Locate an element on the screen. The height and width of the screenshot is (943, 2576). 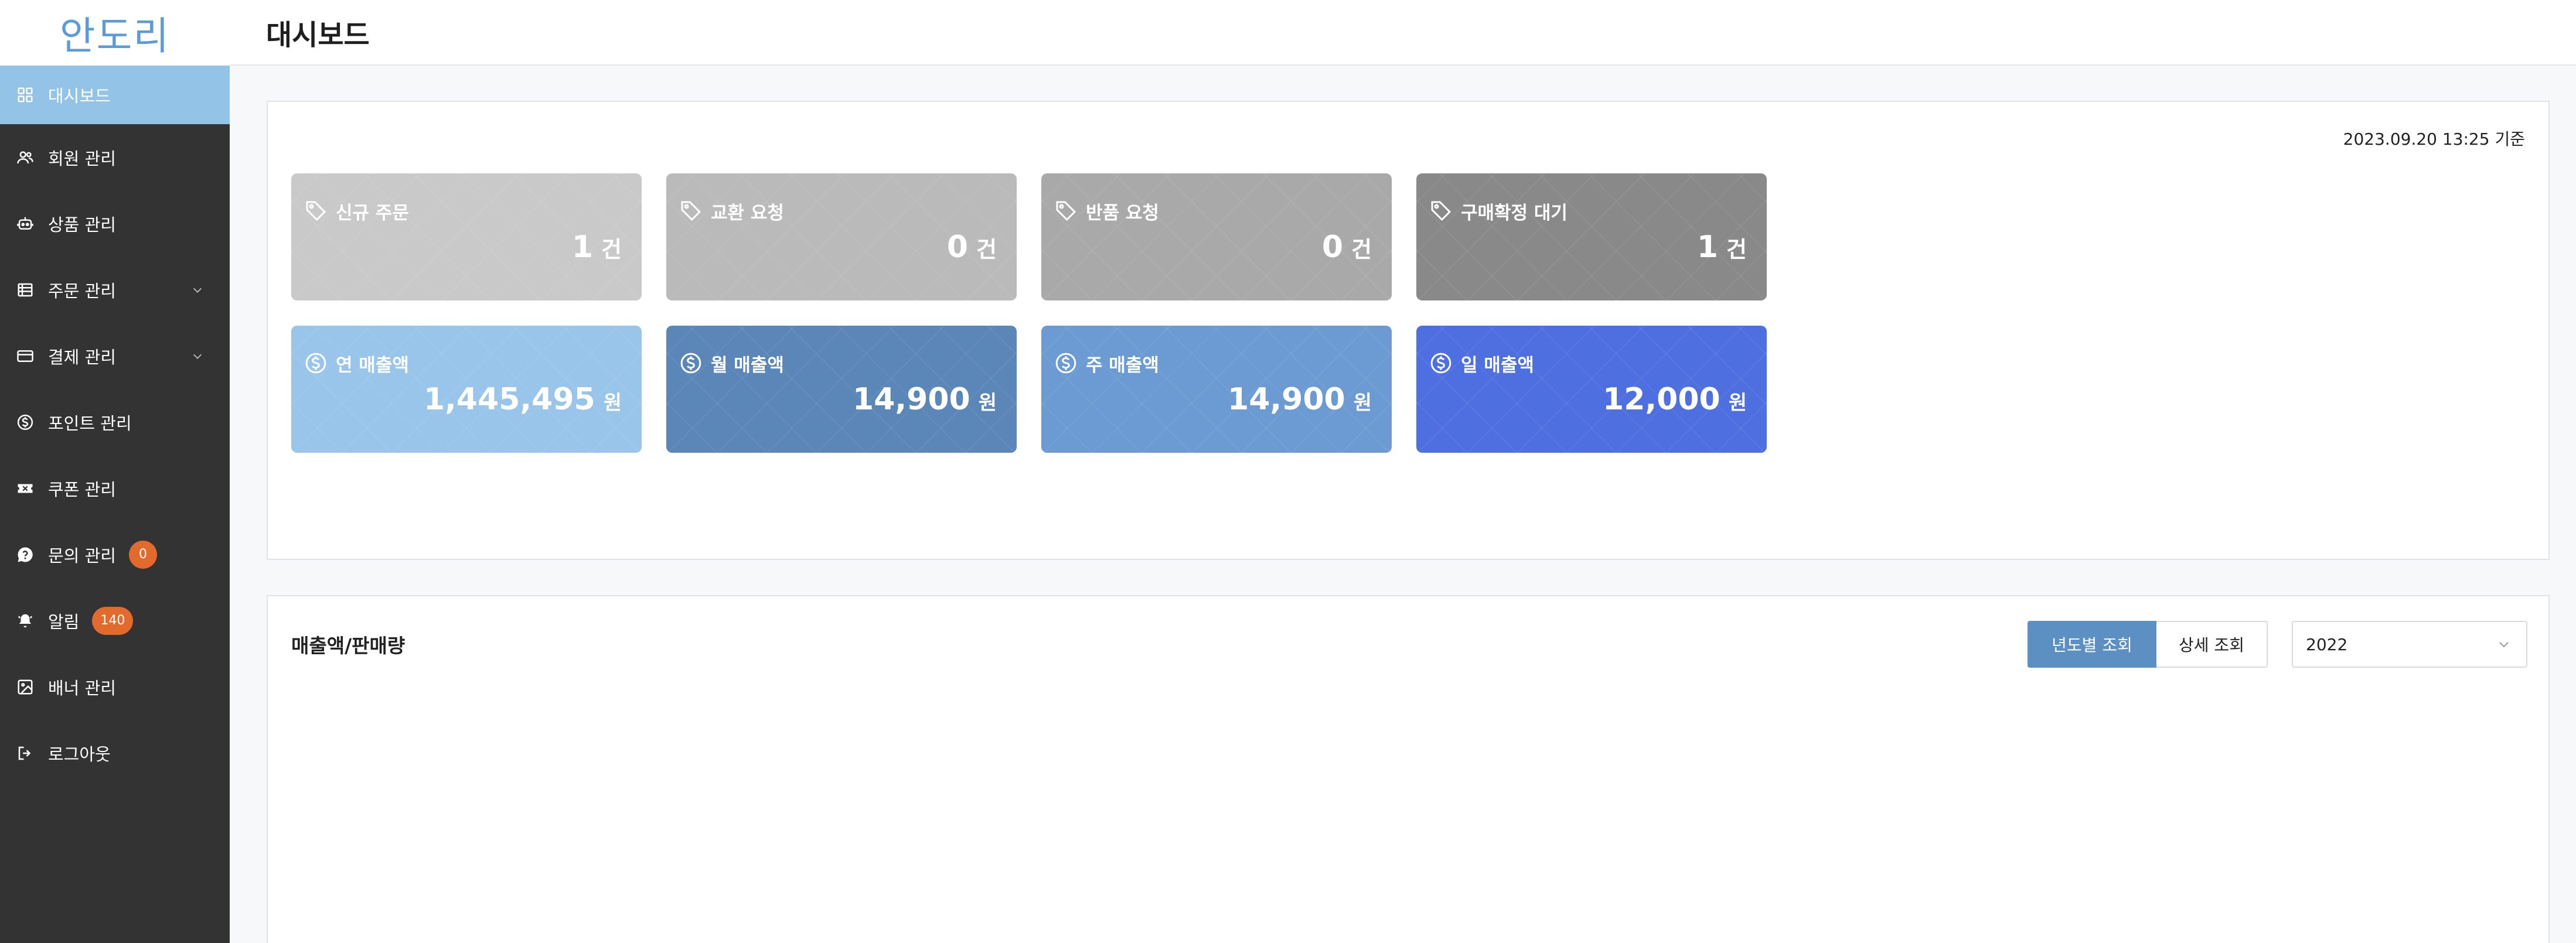
sidebar-item-orders: 주문 관리 is located at coordinates (115, 290).